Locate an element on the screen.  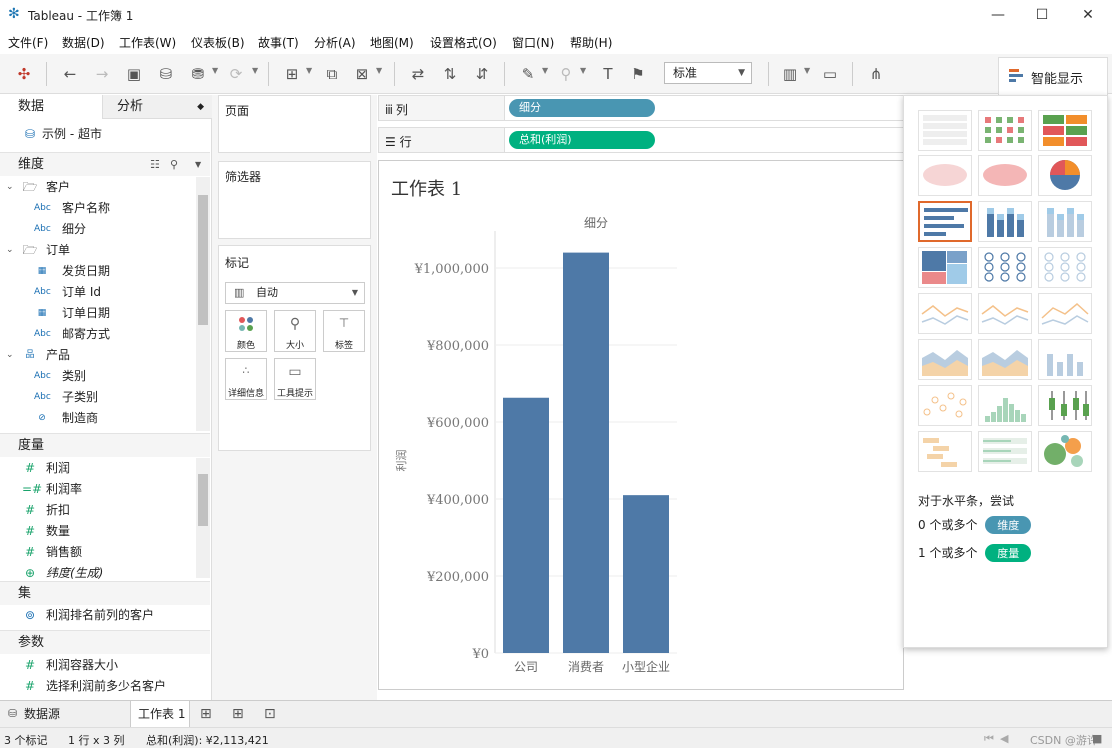
param-item: # 利润容器大小 is located at coordinates (97, 665).